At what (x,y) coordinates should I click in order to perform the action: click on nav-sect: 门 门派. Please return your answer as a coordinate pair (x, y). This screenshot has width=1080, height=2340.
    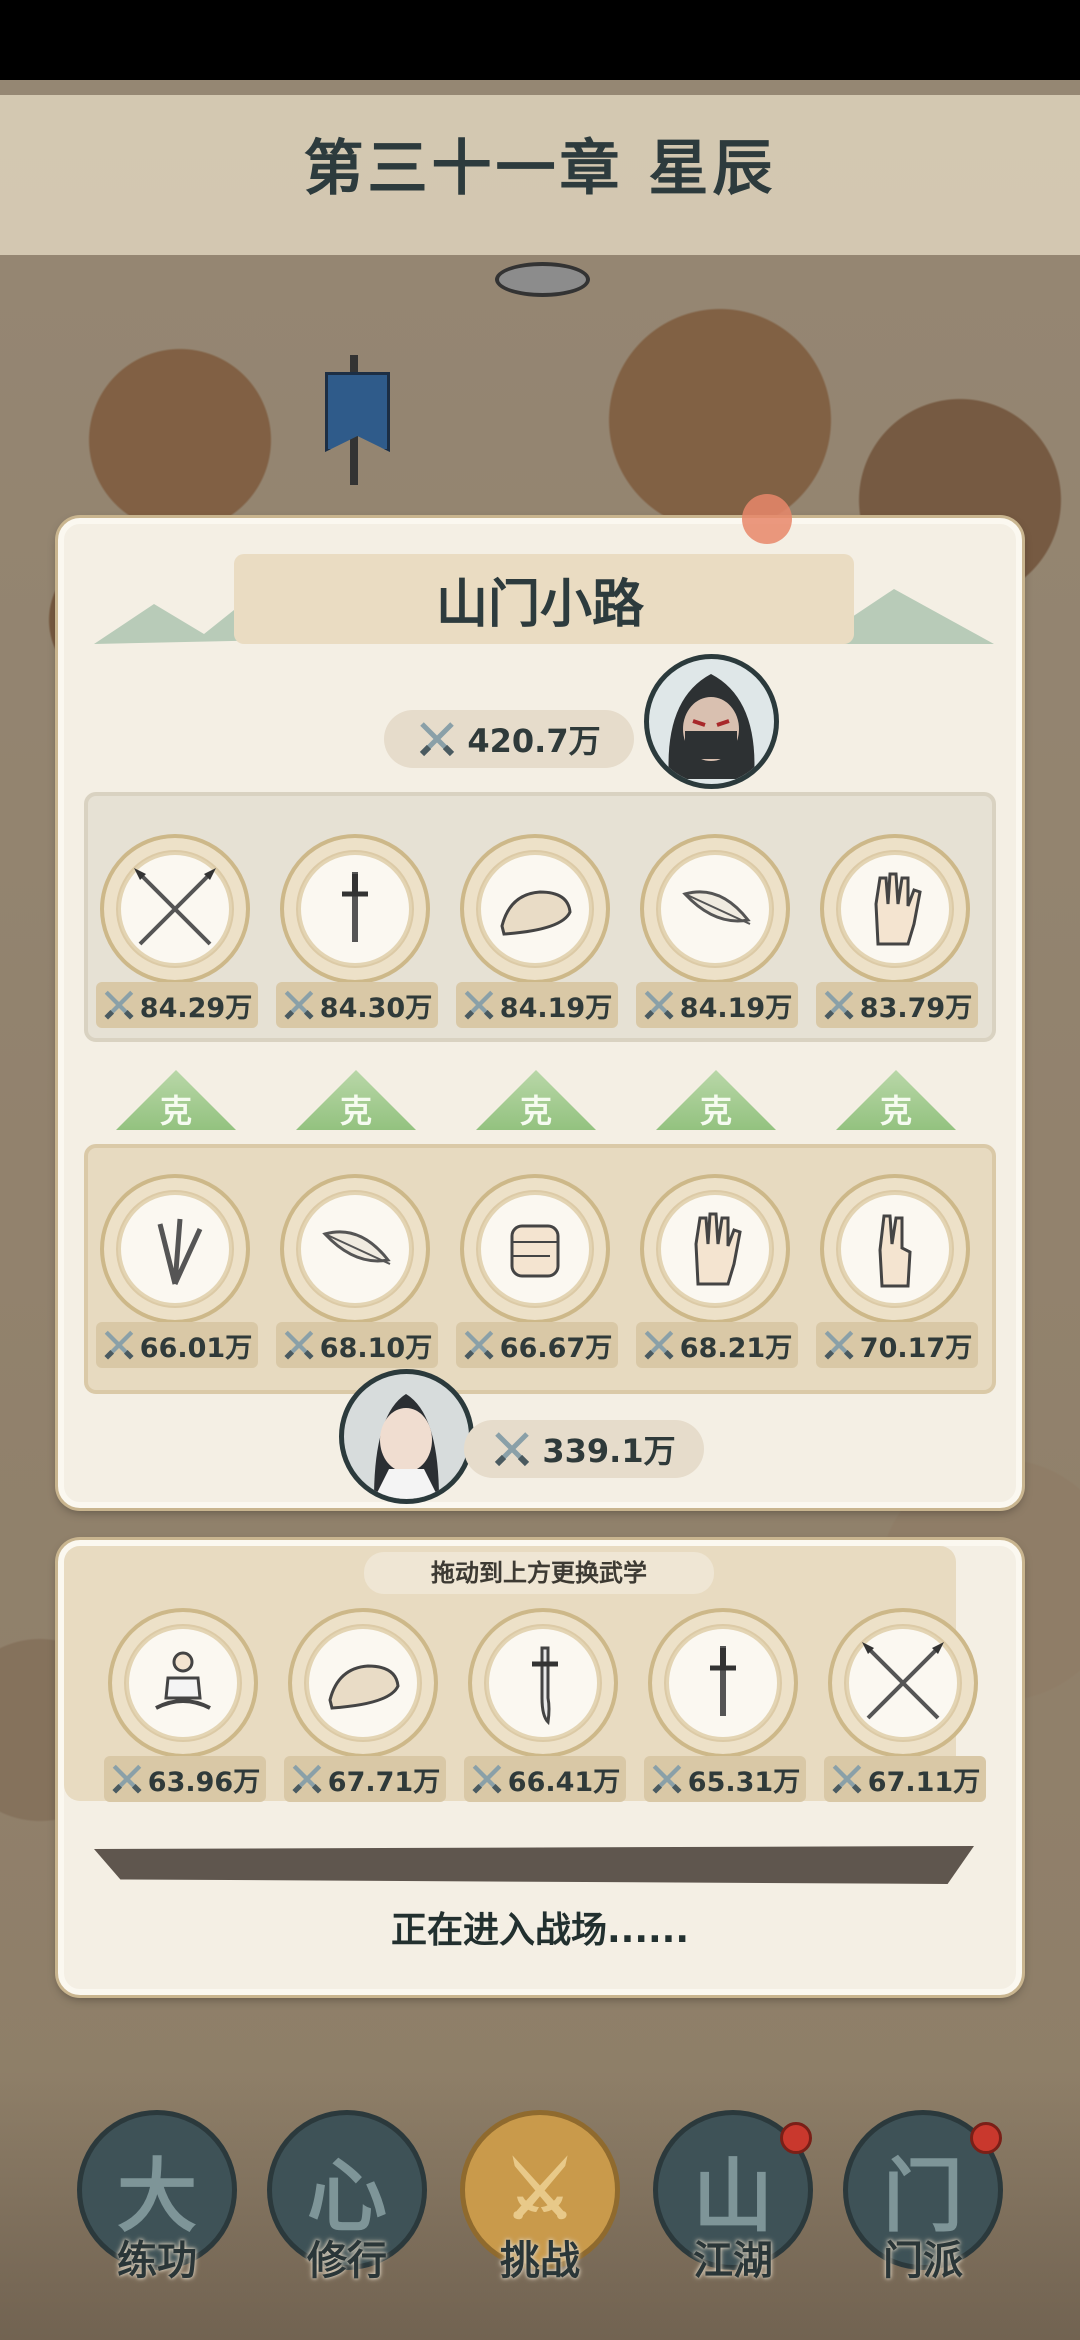
    Looking at the image, I should click on (923, 2210).